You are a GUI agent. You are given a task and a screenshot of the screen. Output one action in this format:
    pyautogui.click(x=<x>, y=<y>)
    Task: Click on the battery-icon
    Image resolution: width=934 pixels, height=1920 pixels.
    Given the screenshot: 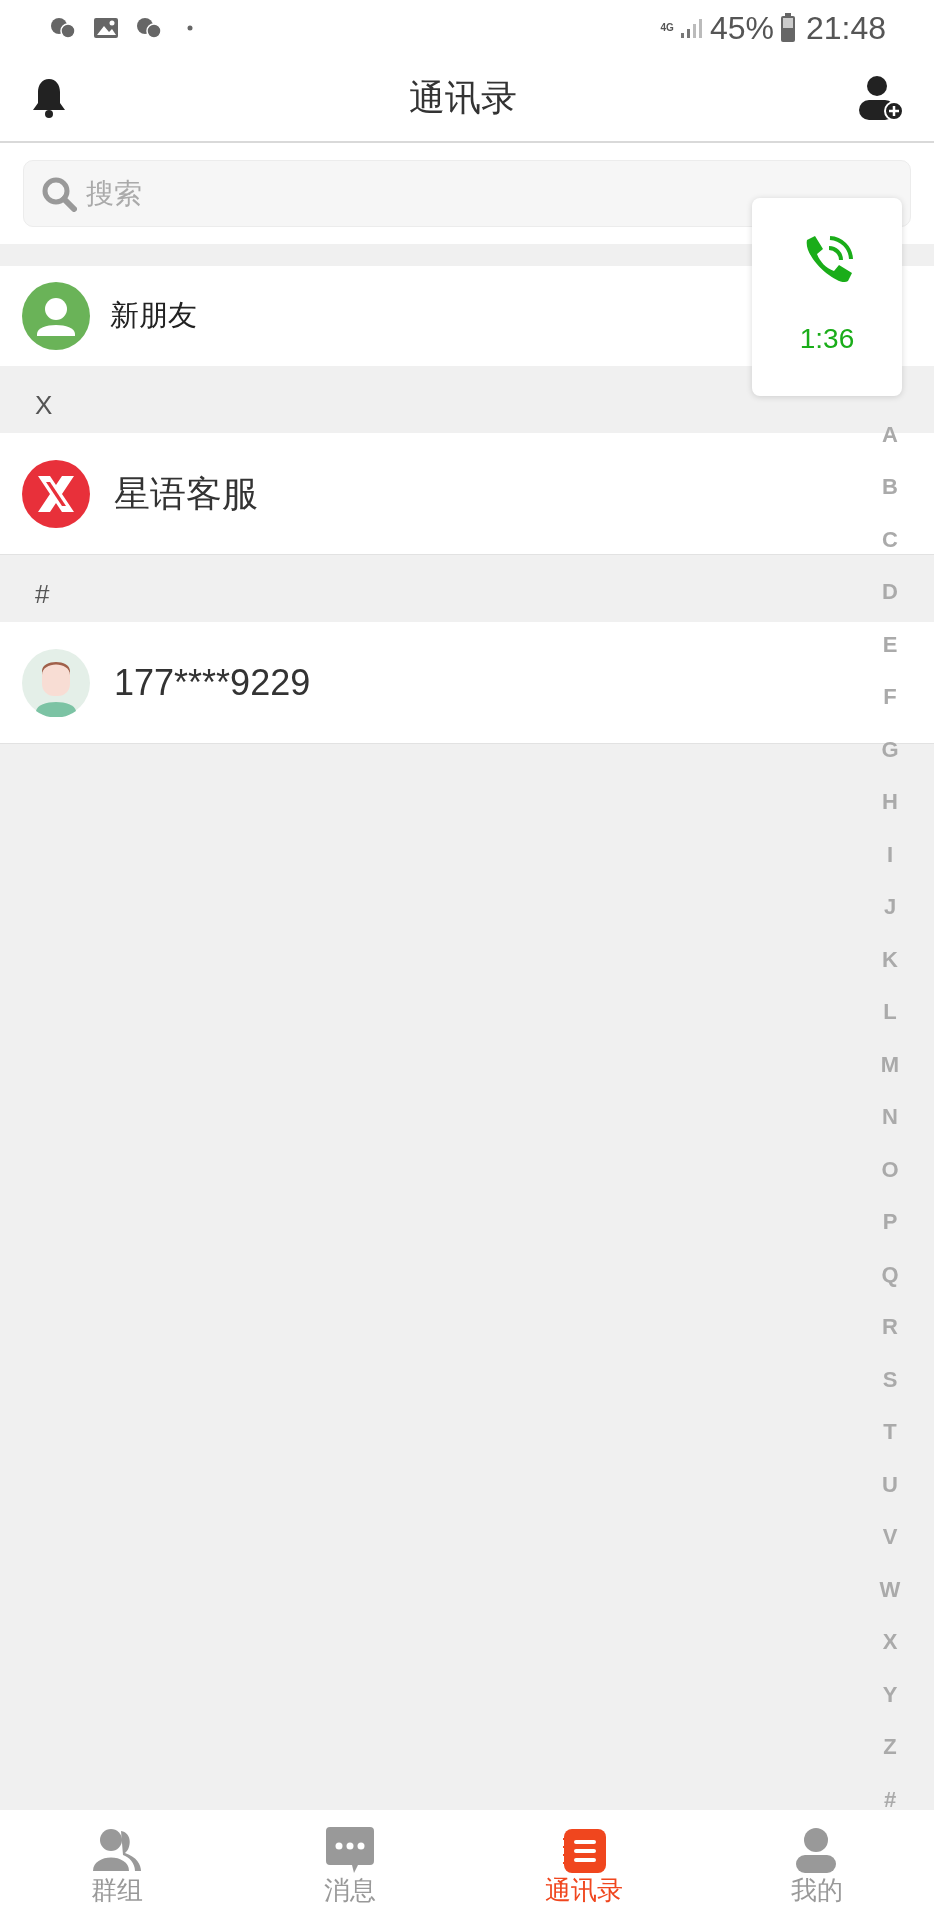 What is the action you would take?
    pyautogui.click(x=787, y=27)
    